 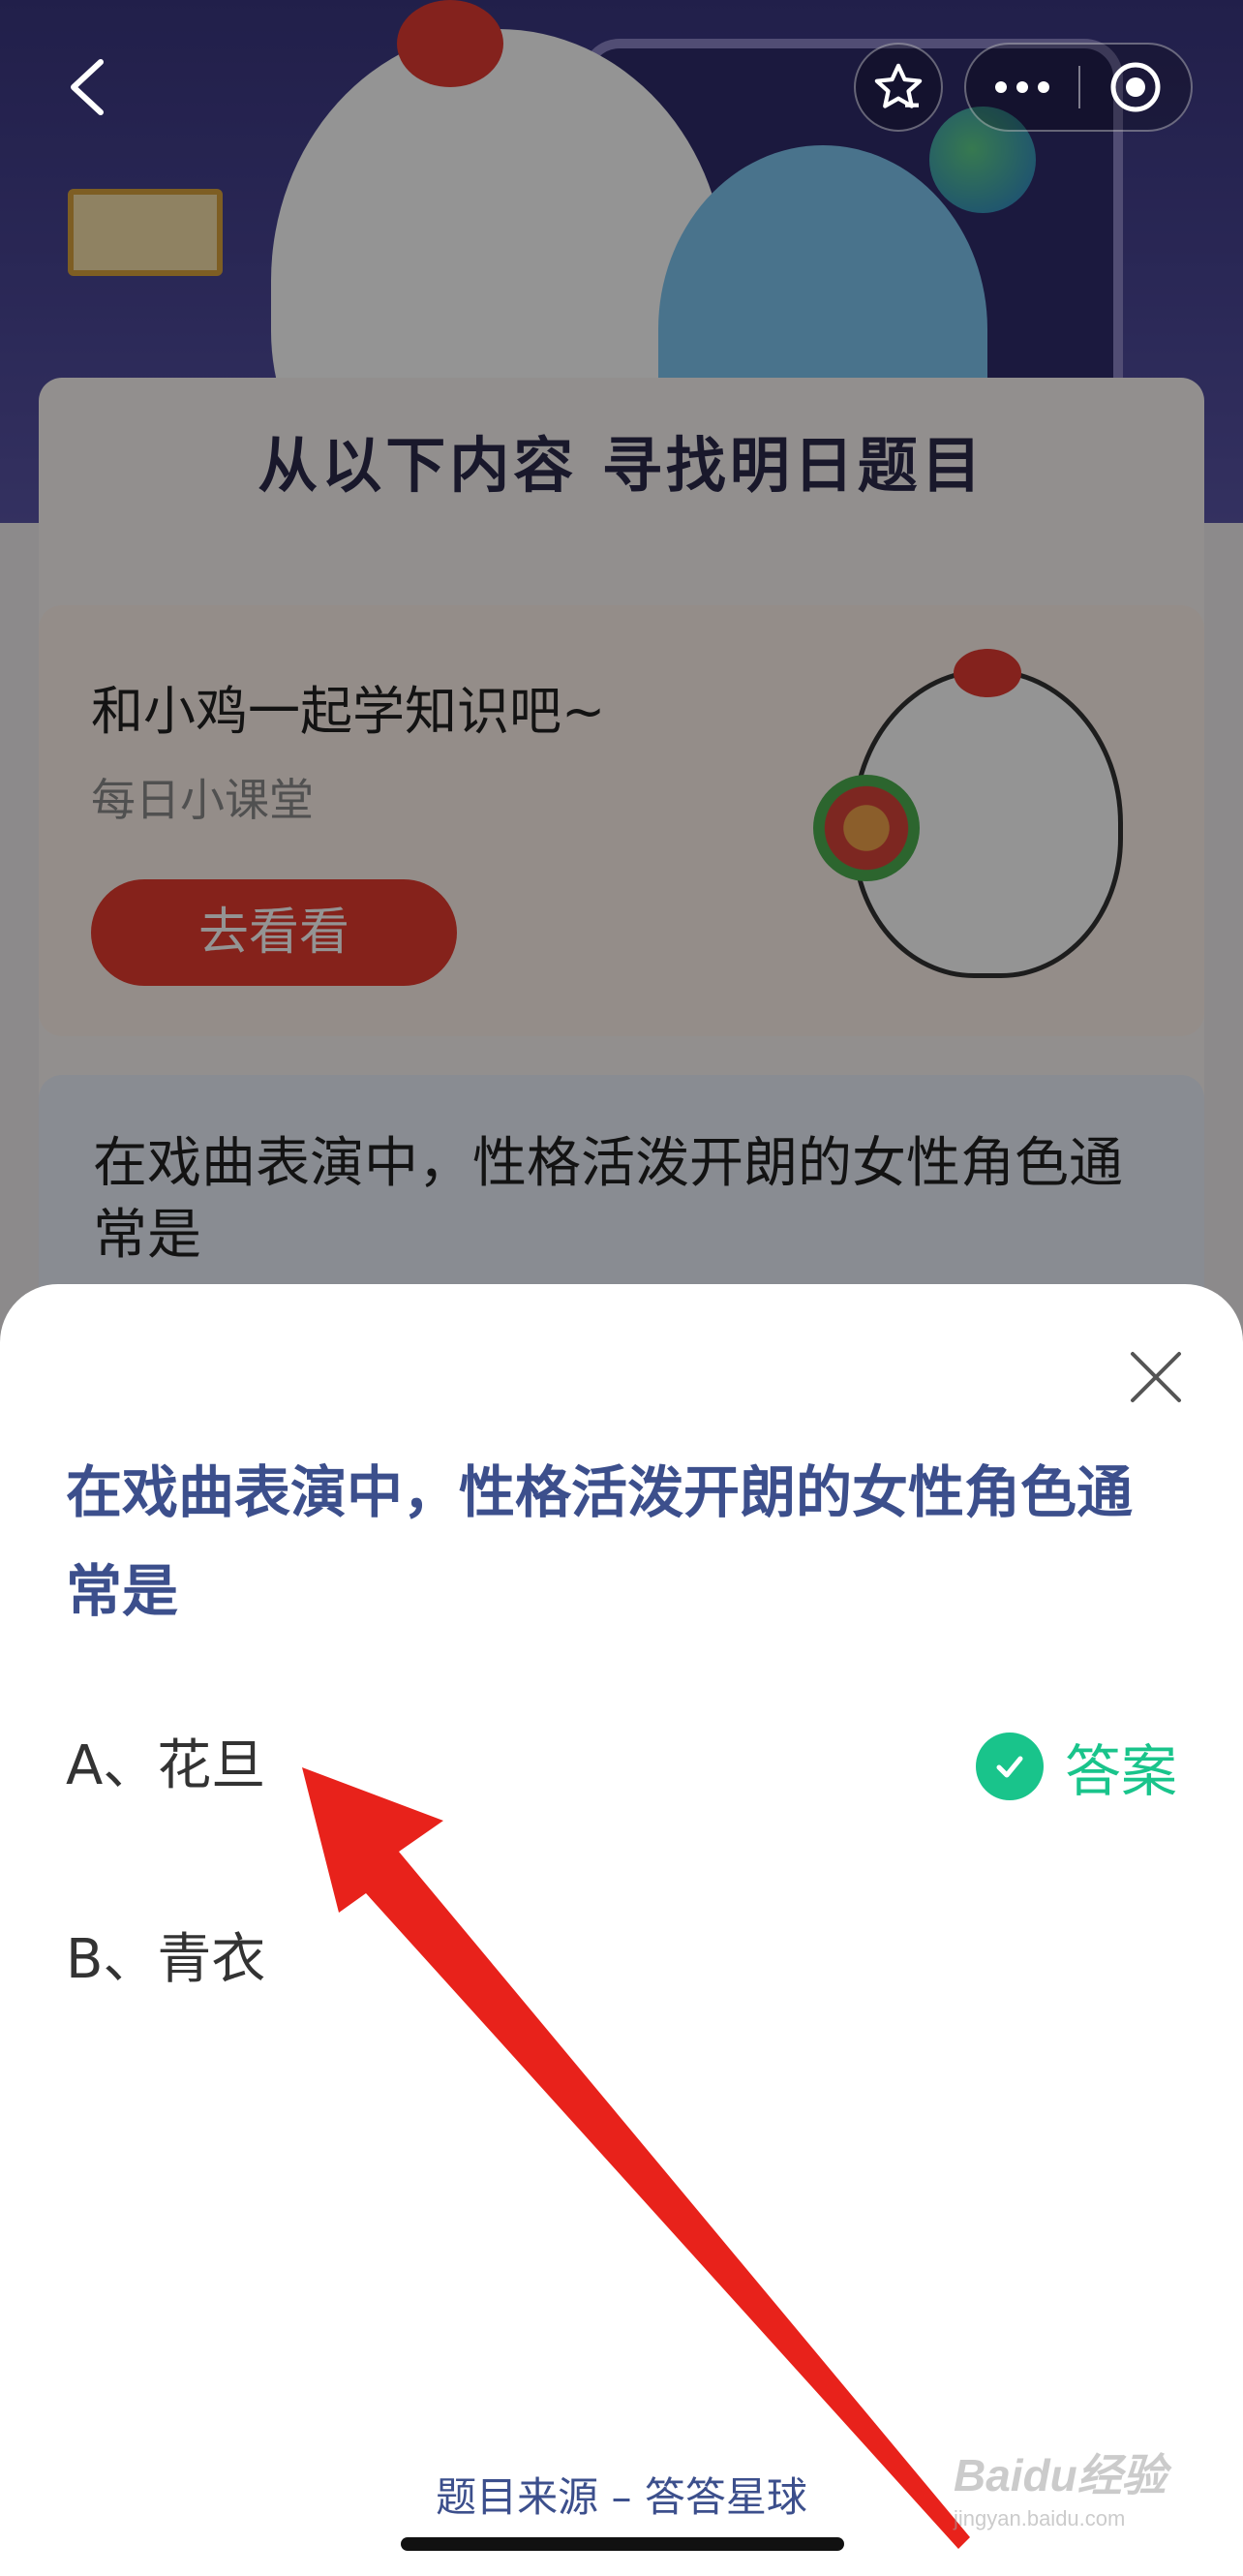 I want to click on baidu-watermark: Baidu经验 jingyan.baidu.com, so click(x=1079, y=2493).